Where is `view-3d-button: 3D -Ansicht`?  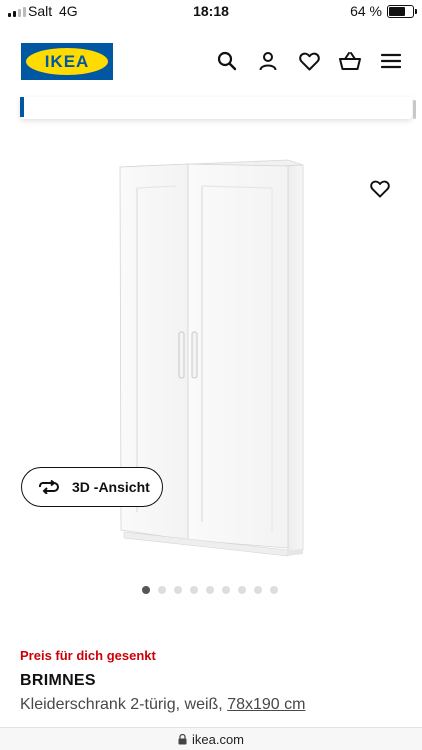 view-3d-button: 3D -Ansicht is located at coordinates (92, 487).